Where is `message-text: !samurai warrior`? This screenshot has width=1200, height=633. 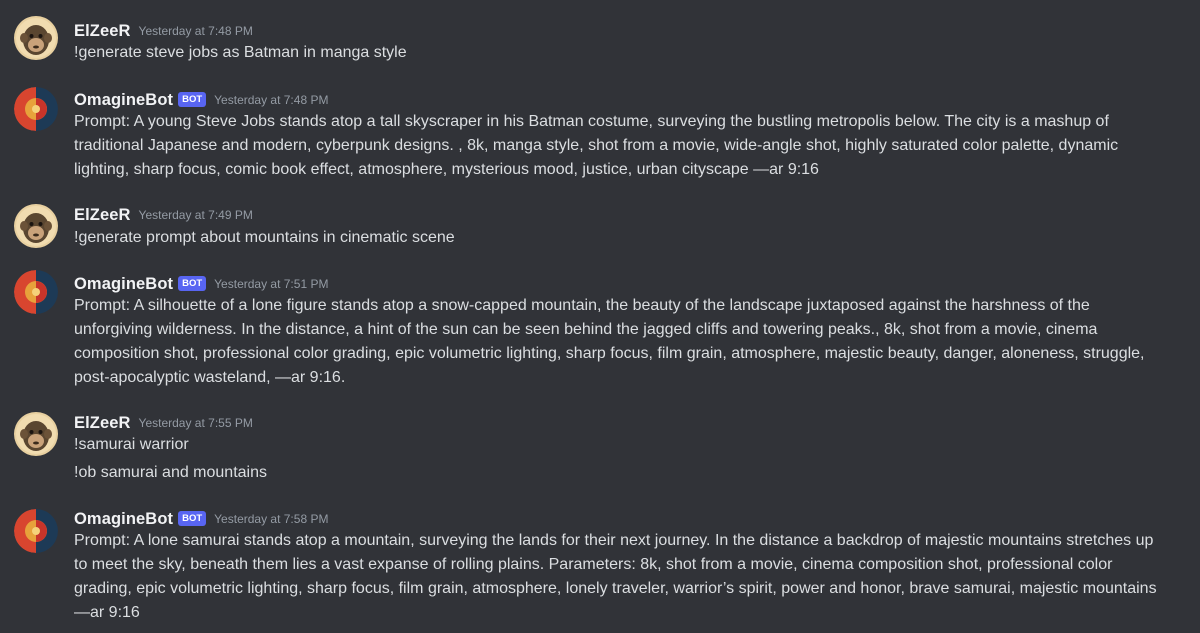
message-text: !samurai warrior is located at coordinates (131, 444).